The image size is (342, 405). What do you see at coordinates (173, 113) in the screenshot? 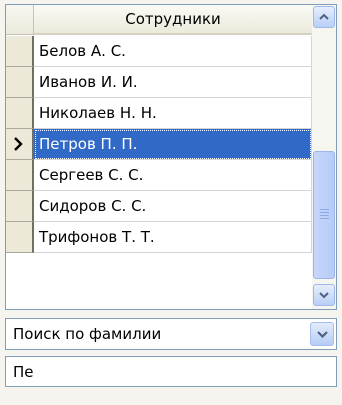
I see `employee-name-cell: Николаев Н. Н.` at bounding box center [173, 113].